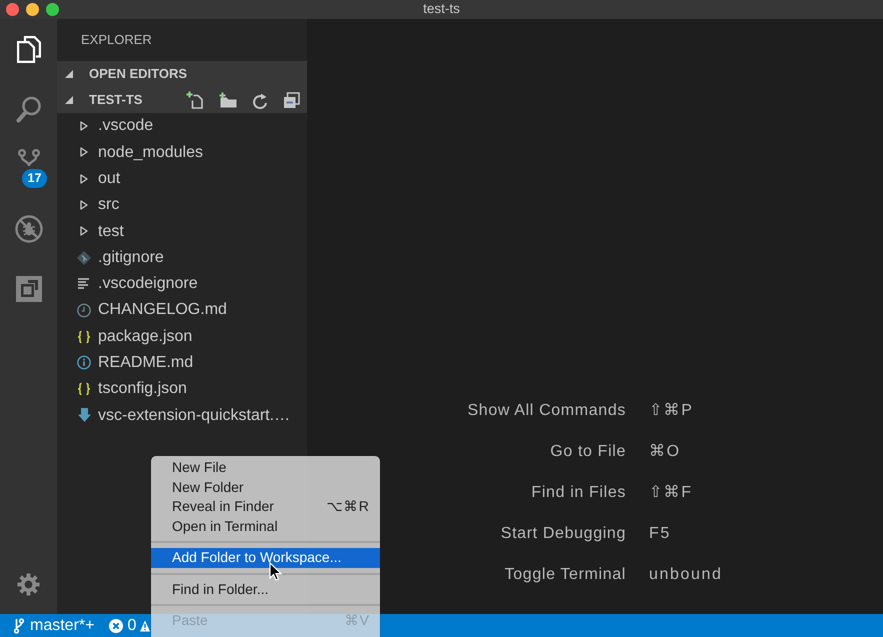 The image size is (883, 637). Describe the element at coordinates (84, 415) in the screenshot. I see `down-arrow-icon` at that location.